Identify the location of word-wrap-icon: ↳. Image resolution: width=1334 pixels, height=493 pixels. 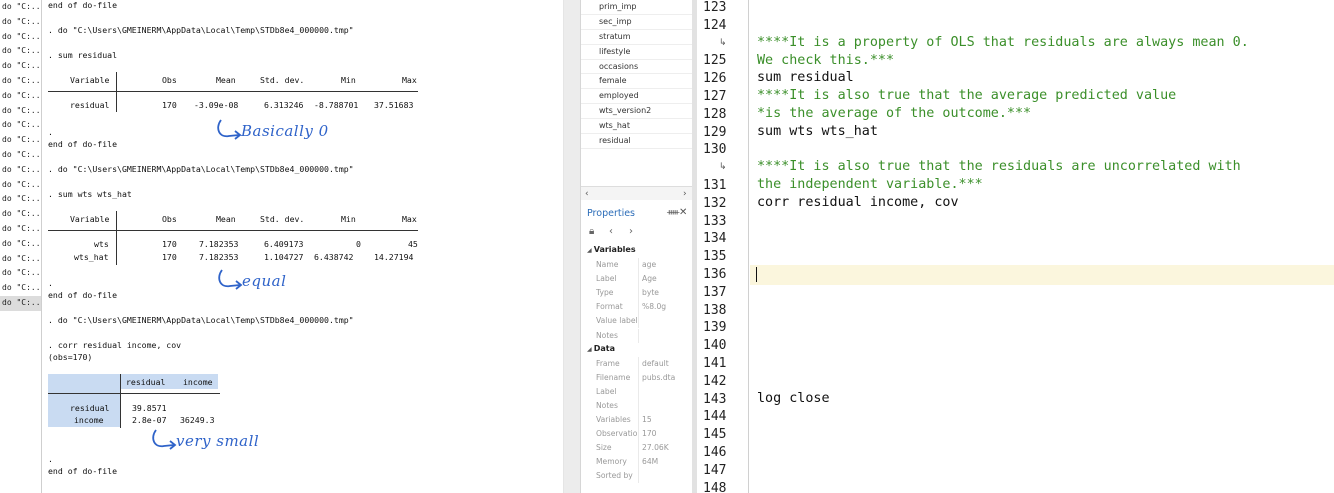
(723, 167).